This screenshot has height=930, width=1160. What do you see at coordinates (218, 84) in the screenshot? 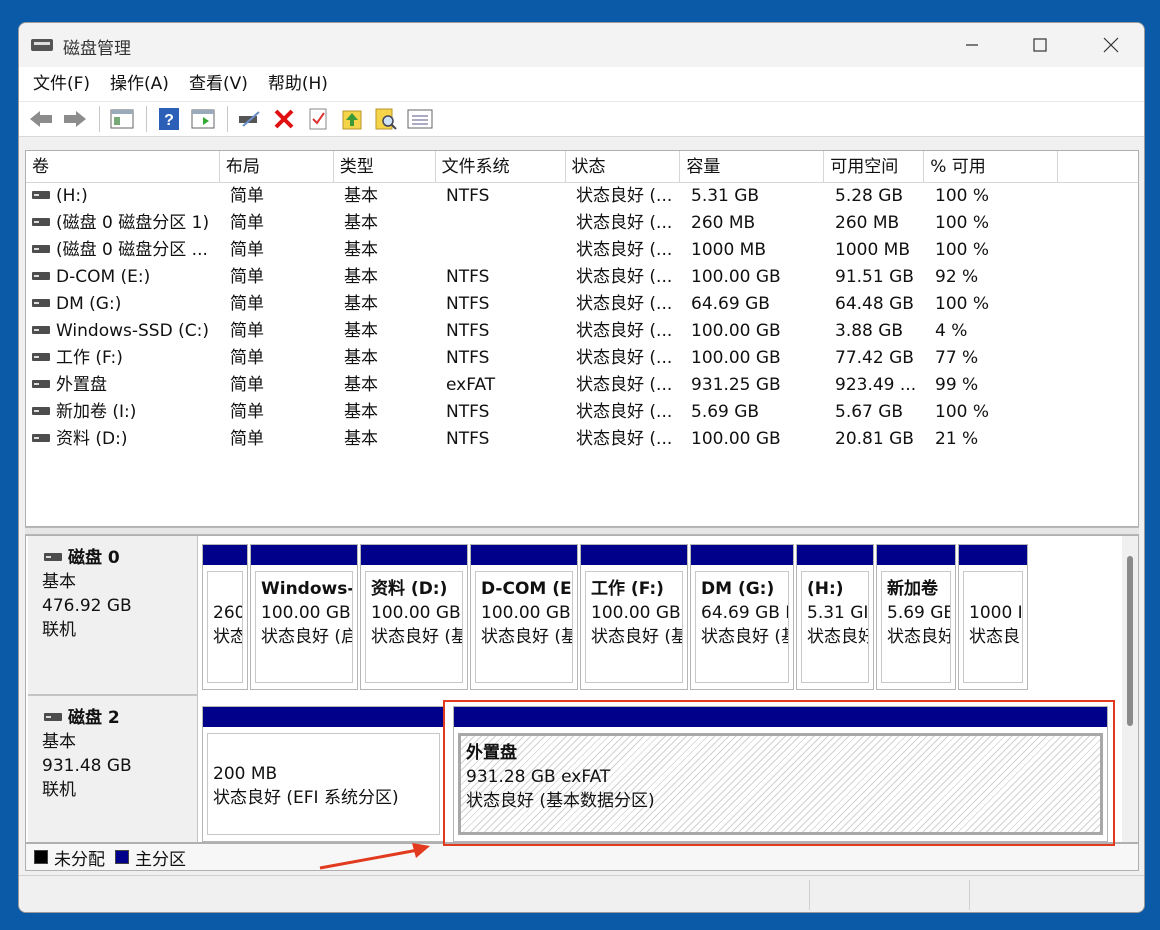
I see `menu-view: 查看(V)` at bounding box center [218, 84].